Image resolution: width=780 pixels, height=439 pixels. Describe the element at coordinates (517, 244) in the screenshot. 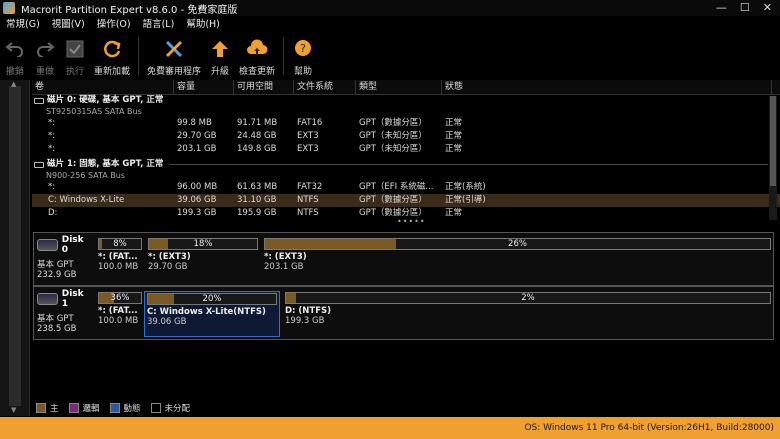

I see `usage-percent: 26%` at that location.